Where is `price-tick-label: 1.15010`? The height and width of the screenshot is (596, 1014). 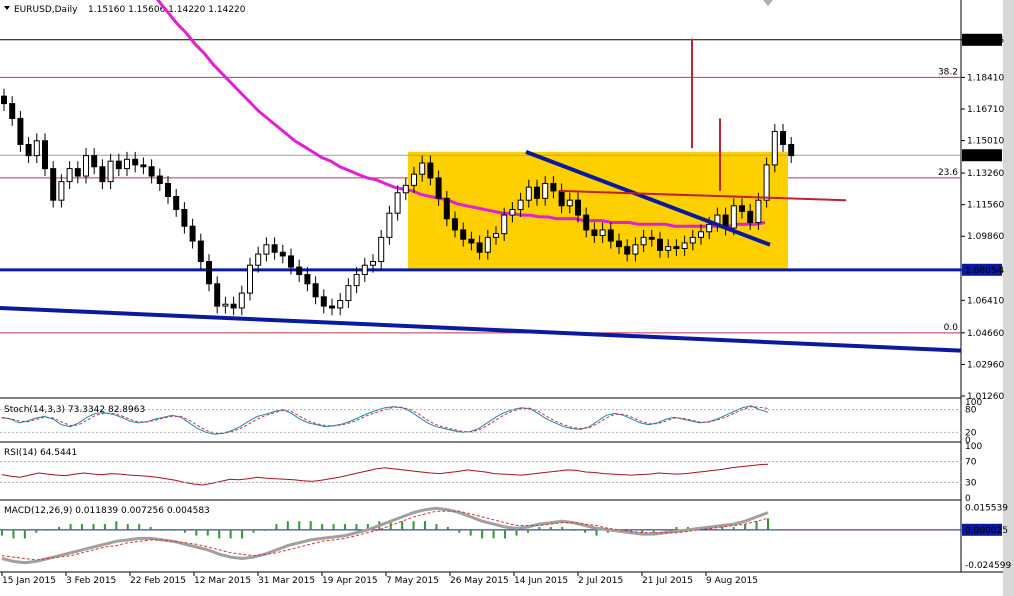 price-tick-label: 1.15010 is located at coordinates (985, 142).